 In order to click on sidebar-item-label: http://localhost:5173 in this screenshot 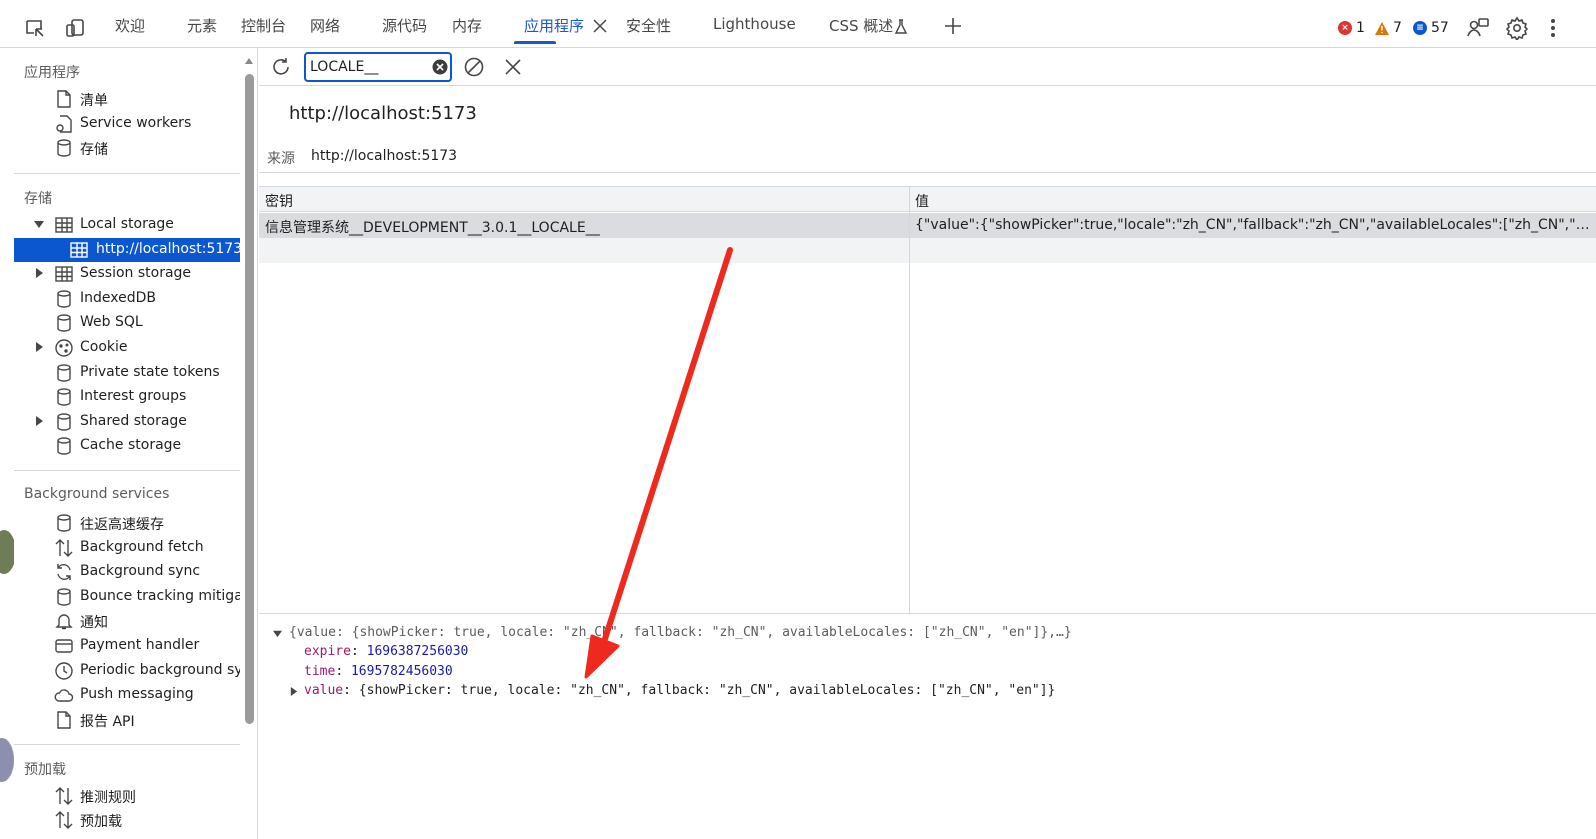, I will do `click(168, 249)`.